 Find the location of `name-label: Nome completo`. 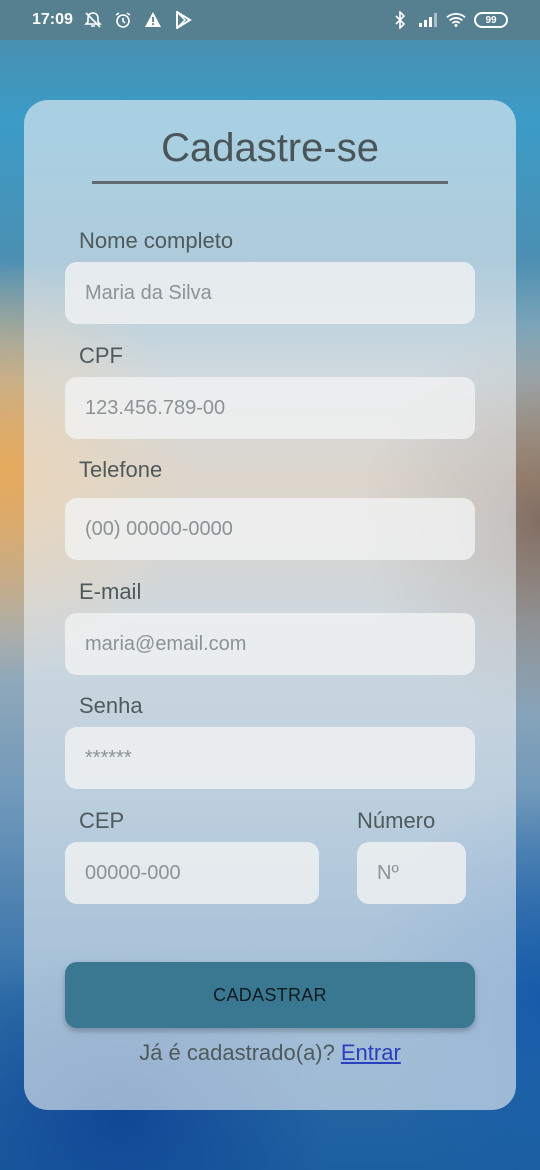

name-label: Nome completo is located at coordinates (156, 240).